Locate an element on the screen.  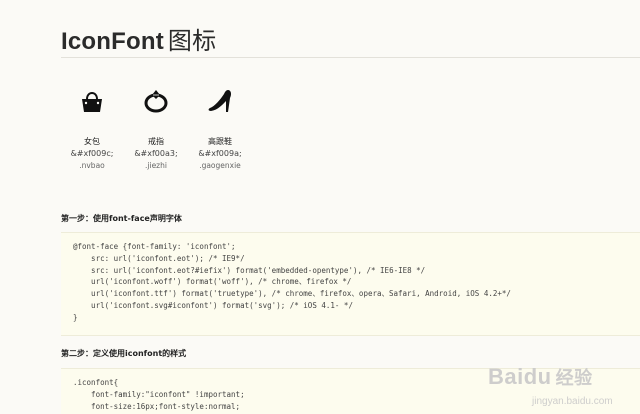
icon-name: 女包 is located at coordinates (92, 141).